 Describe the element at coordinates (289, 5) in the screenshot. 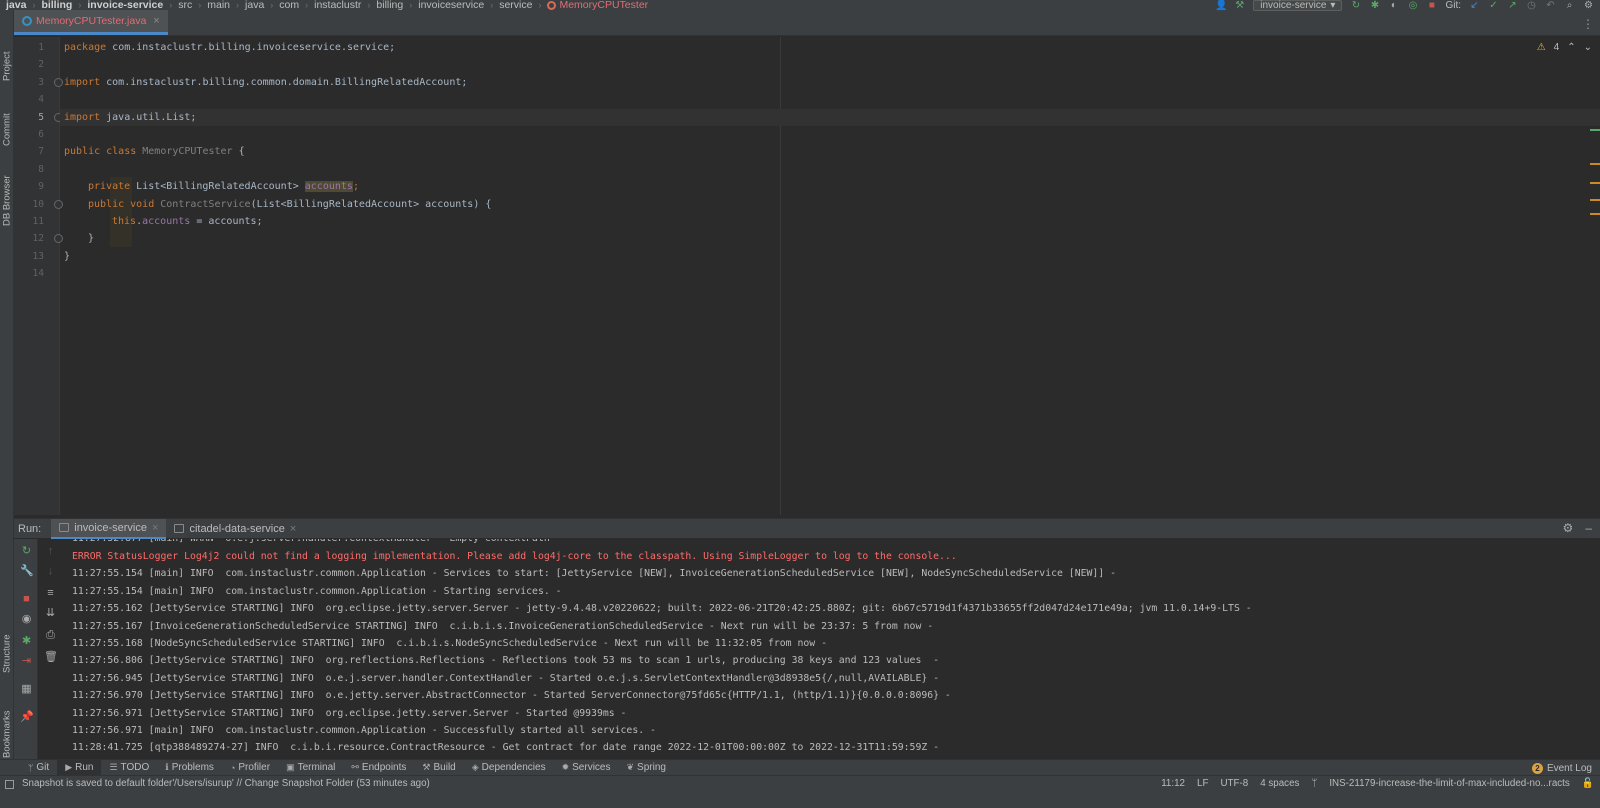

I see `crumb-com: com` at that location.